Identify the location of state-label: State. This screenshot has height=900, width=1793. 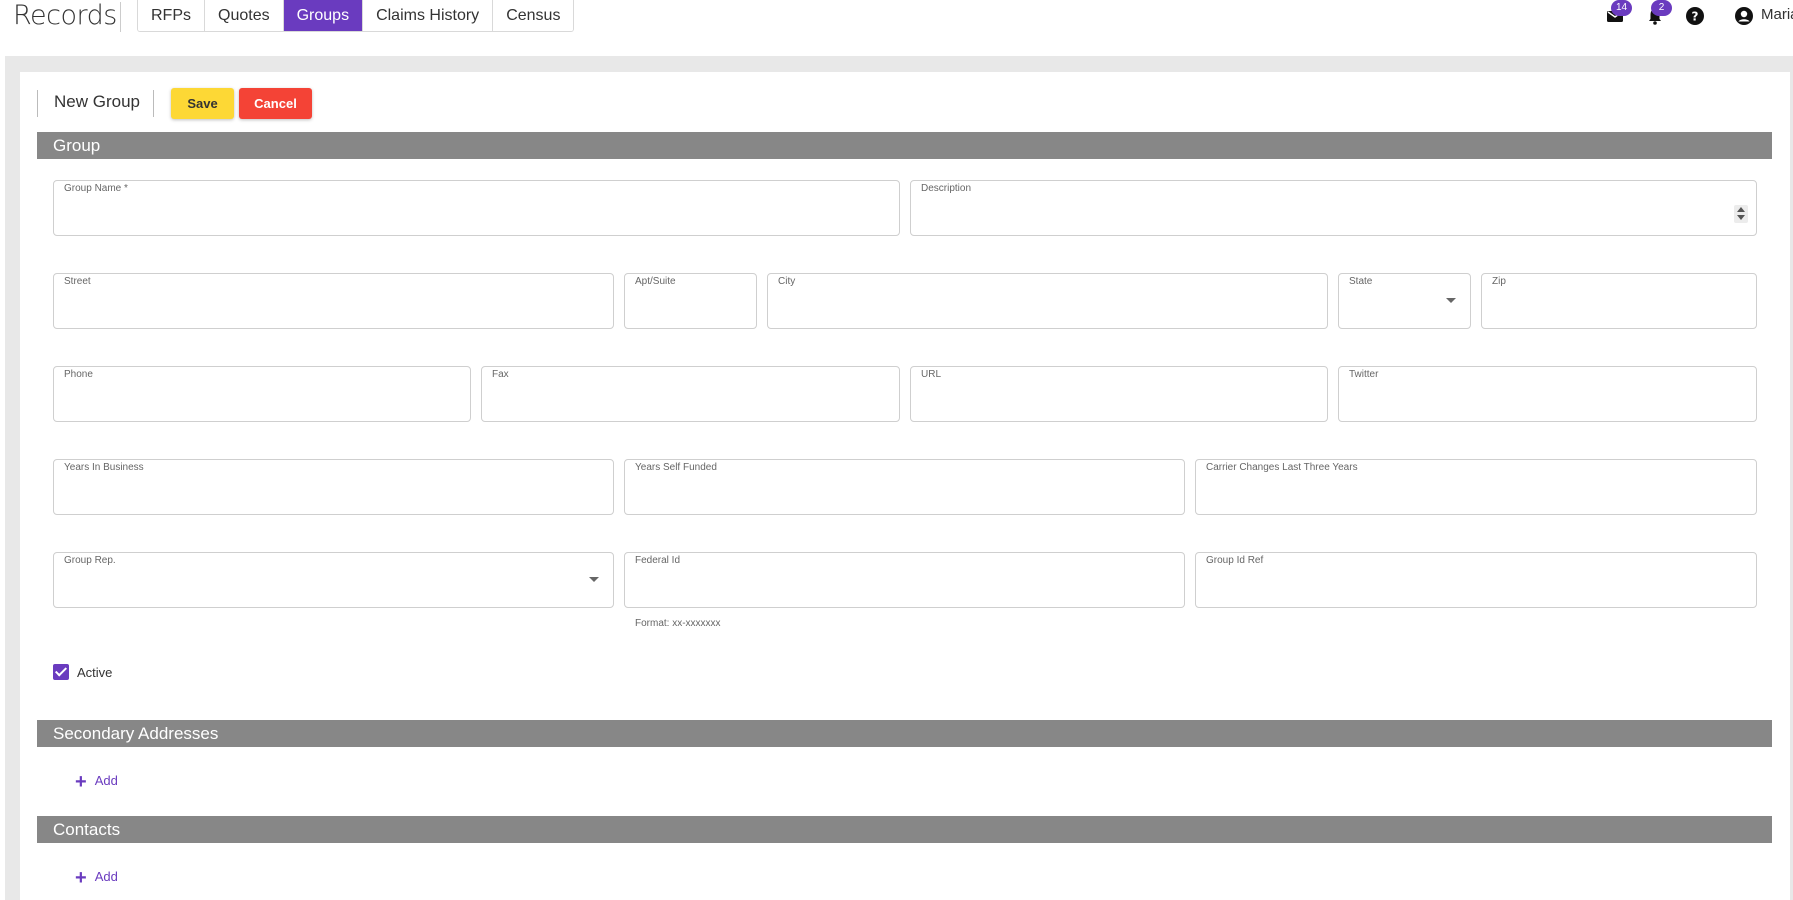
(1361, 281).